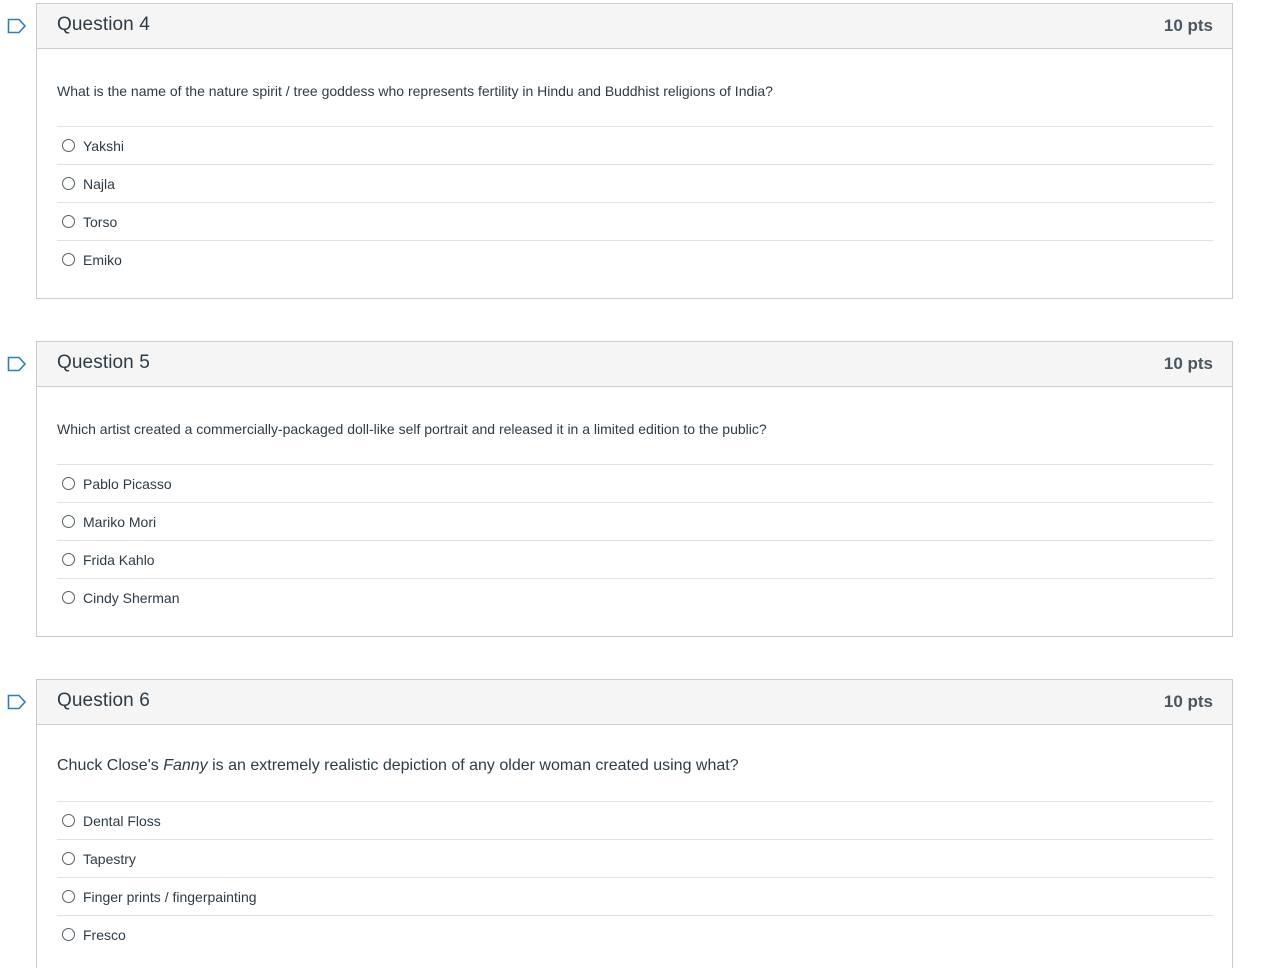  What do you see at coordinates (102, 259) in the screenshot?
I see `answer-label: Emiko` at bounding box center [102, 259].